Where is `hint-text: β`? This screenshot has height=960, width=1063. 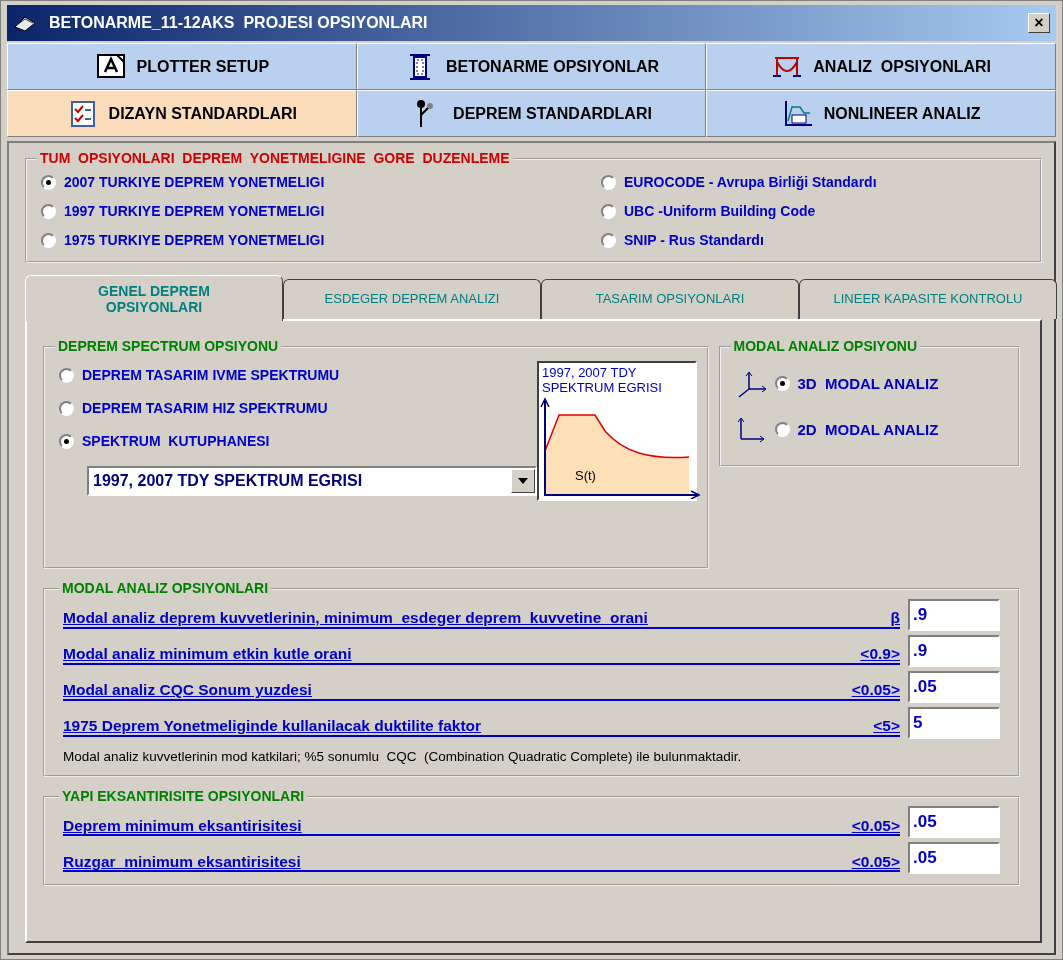 hint-text: β is located at coordinates (895, 617).